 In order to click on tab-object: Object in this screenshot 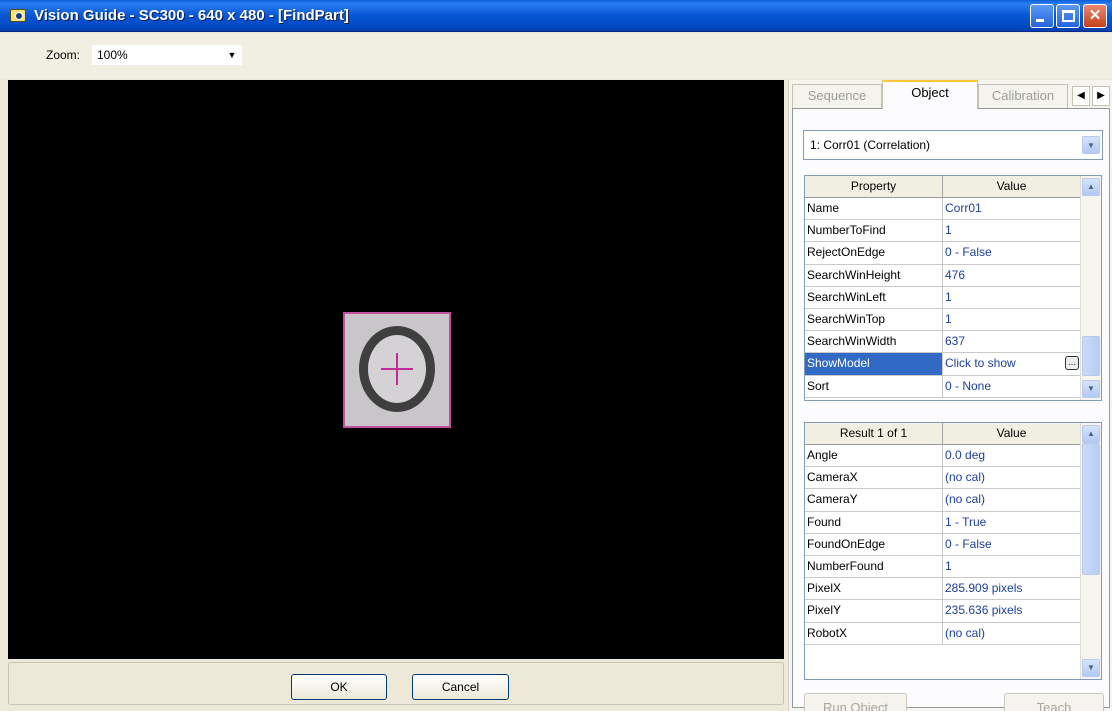, I will do `click(930, 94)`.